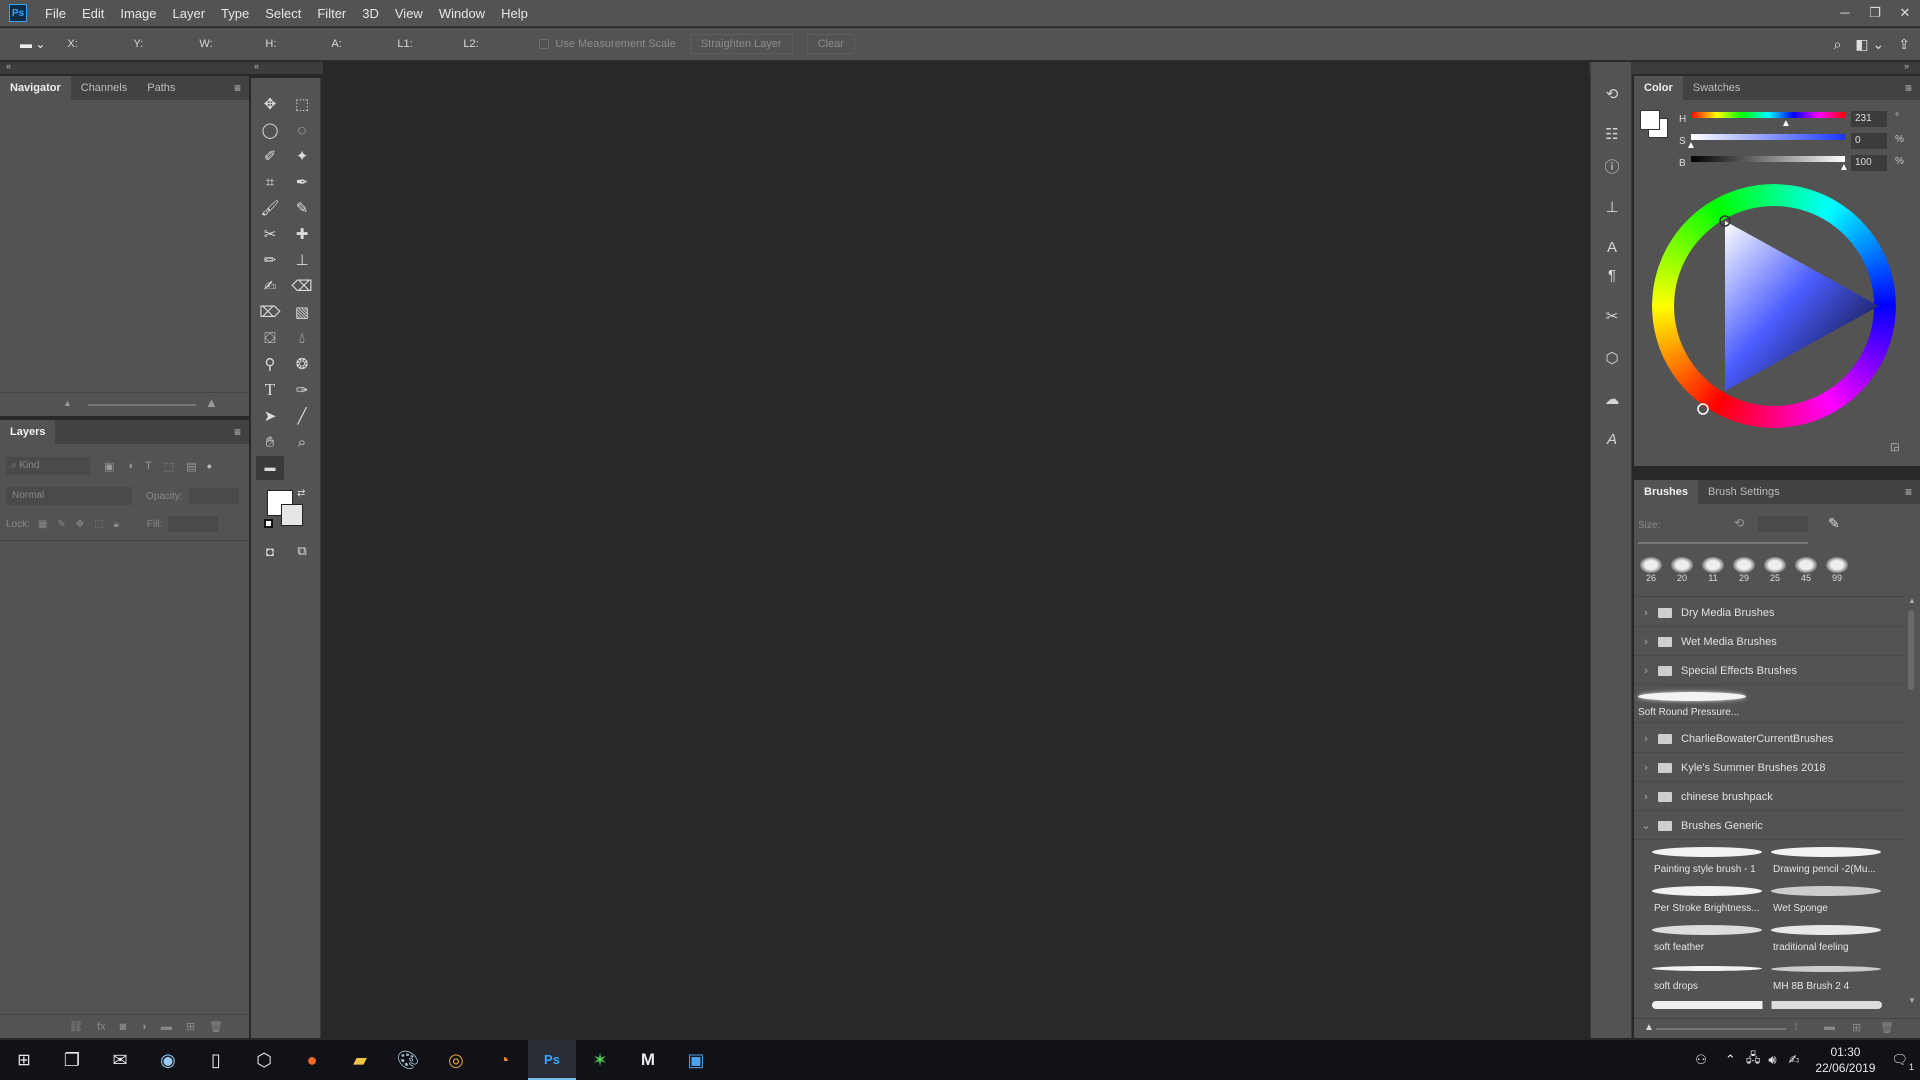  Describe the element at coordinates (169, 466) in the screenshot. I see `shape-filter-icon: ⬚` at that location.